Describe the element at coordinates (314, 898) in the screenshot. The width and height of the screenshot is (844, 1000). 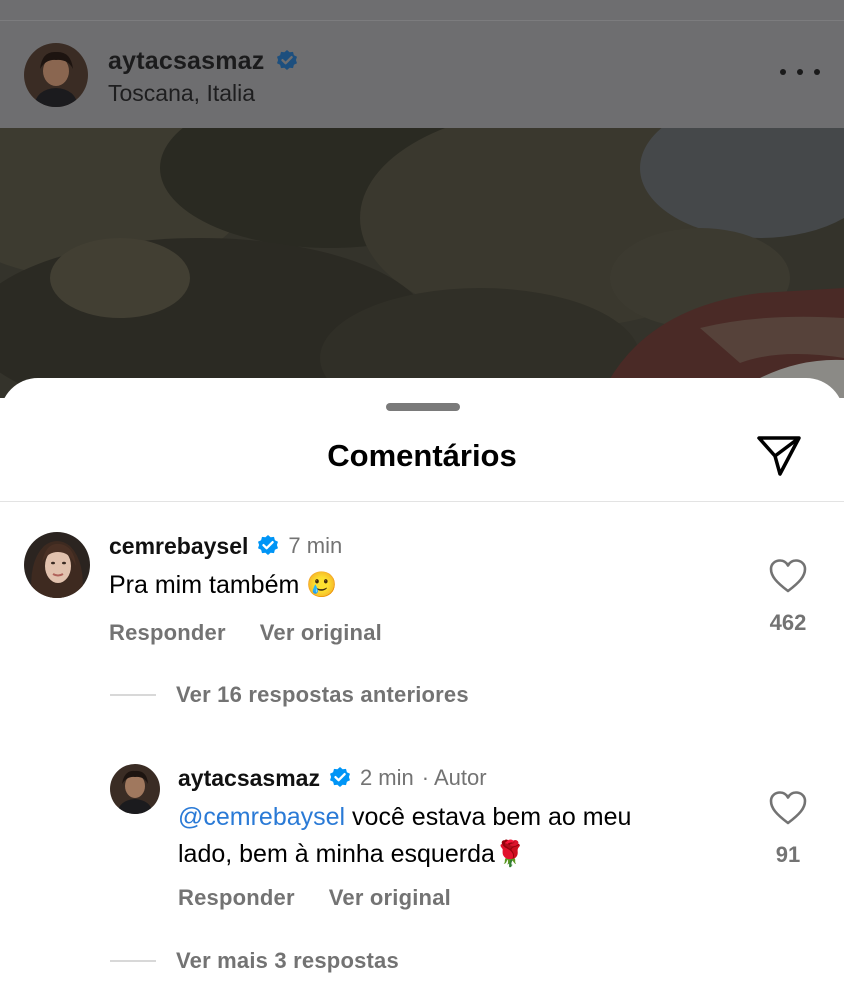
I see `reply-actions: Responder Ver original` at that location.